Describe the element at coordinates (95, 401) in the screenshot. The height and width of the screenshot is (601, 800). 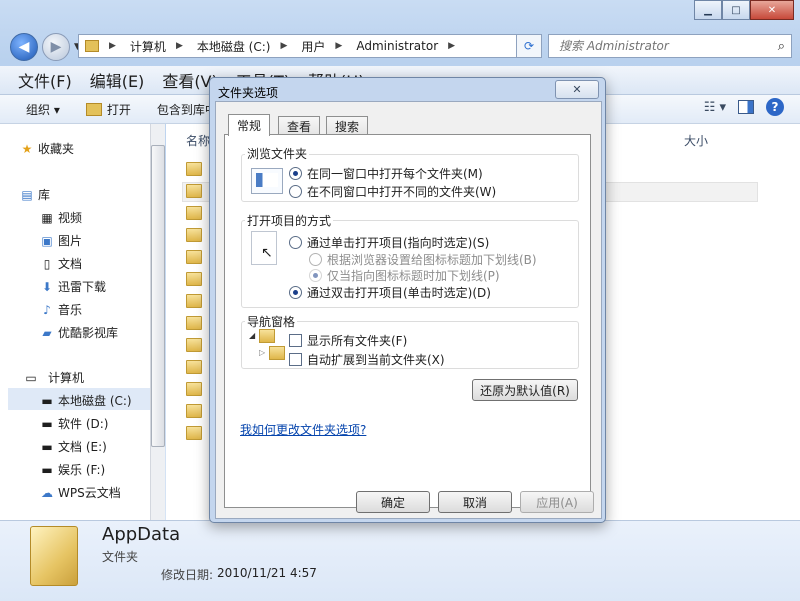
I see `sidebar-label: 本地磁盘 (C:)` at that location.